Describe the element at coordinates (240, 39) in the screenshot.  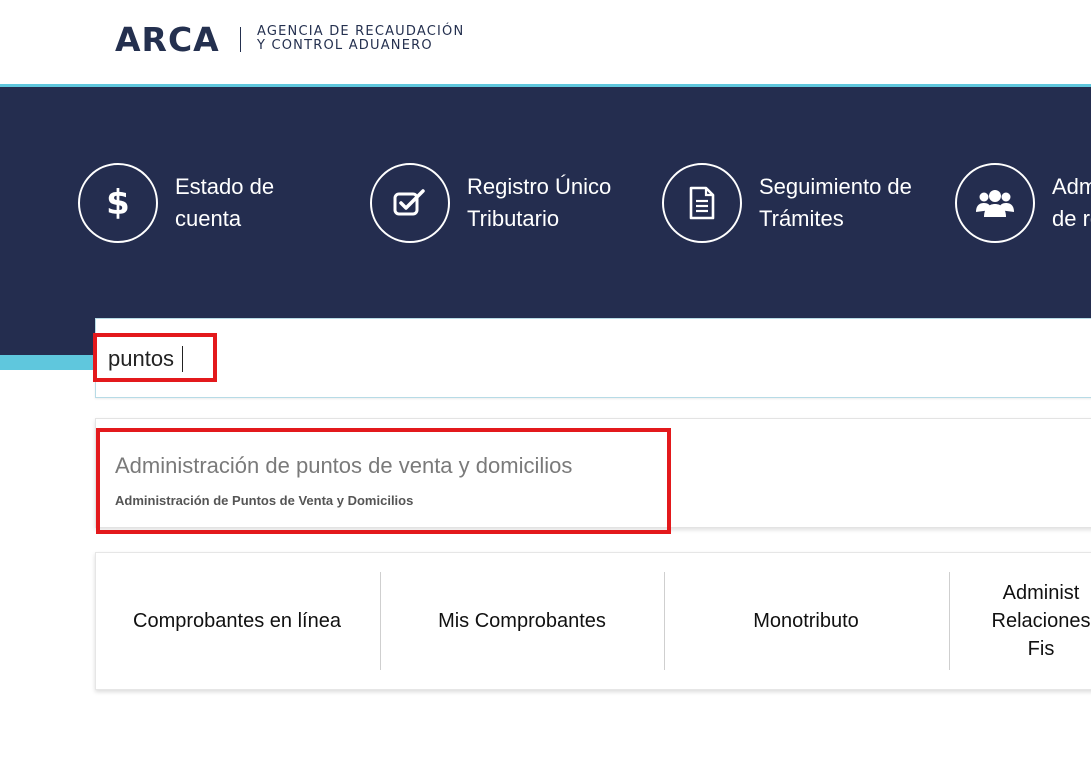
I see `logo-divider` at that location.